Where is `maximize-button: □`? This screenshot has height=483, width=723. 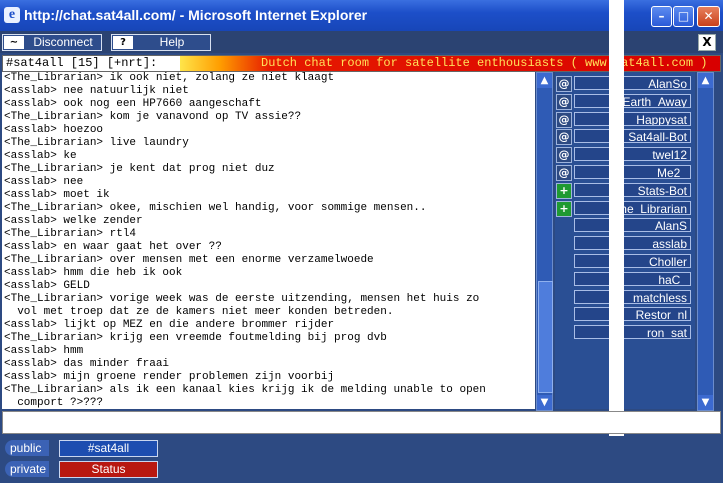
maximize-button: □ is located at coordinates (683, 16).